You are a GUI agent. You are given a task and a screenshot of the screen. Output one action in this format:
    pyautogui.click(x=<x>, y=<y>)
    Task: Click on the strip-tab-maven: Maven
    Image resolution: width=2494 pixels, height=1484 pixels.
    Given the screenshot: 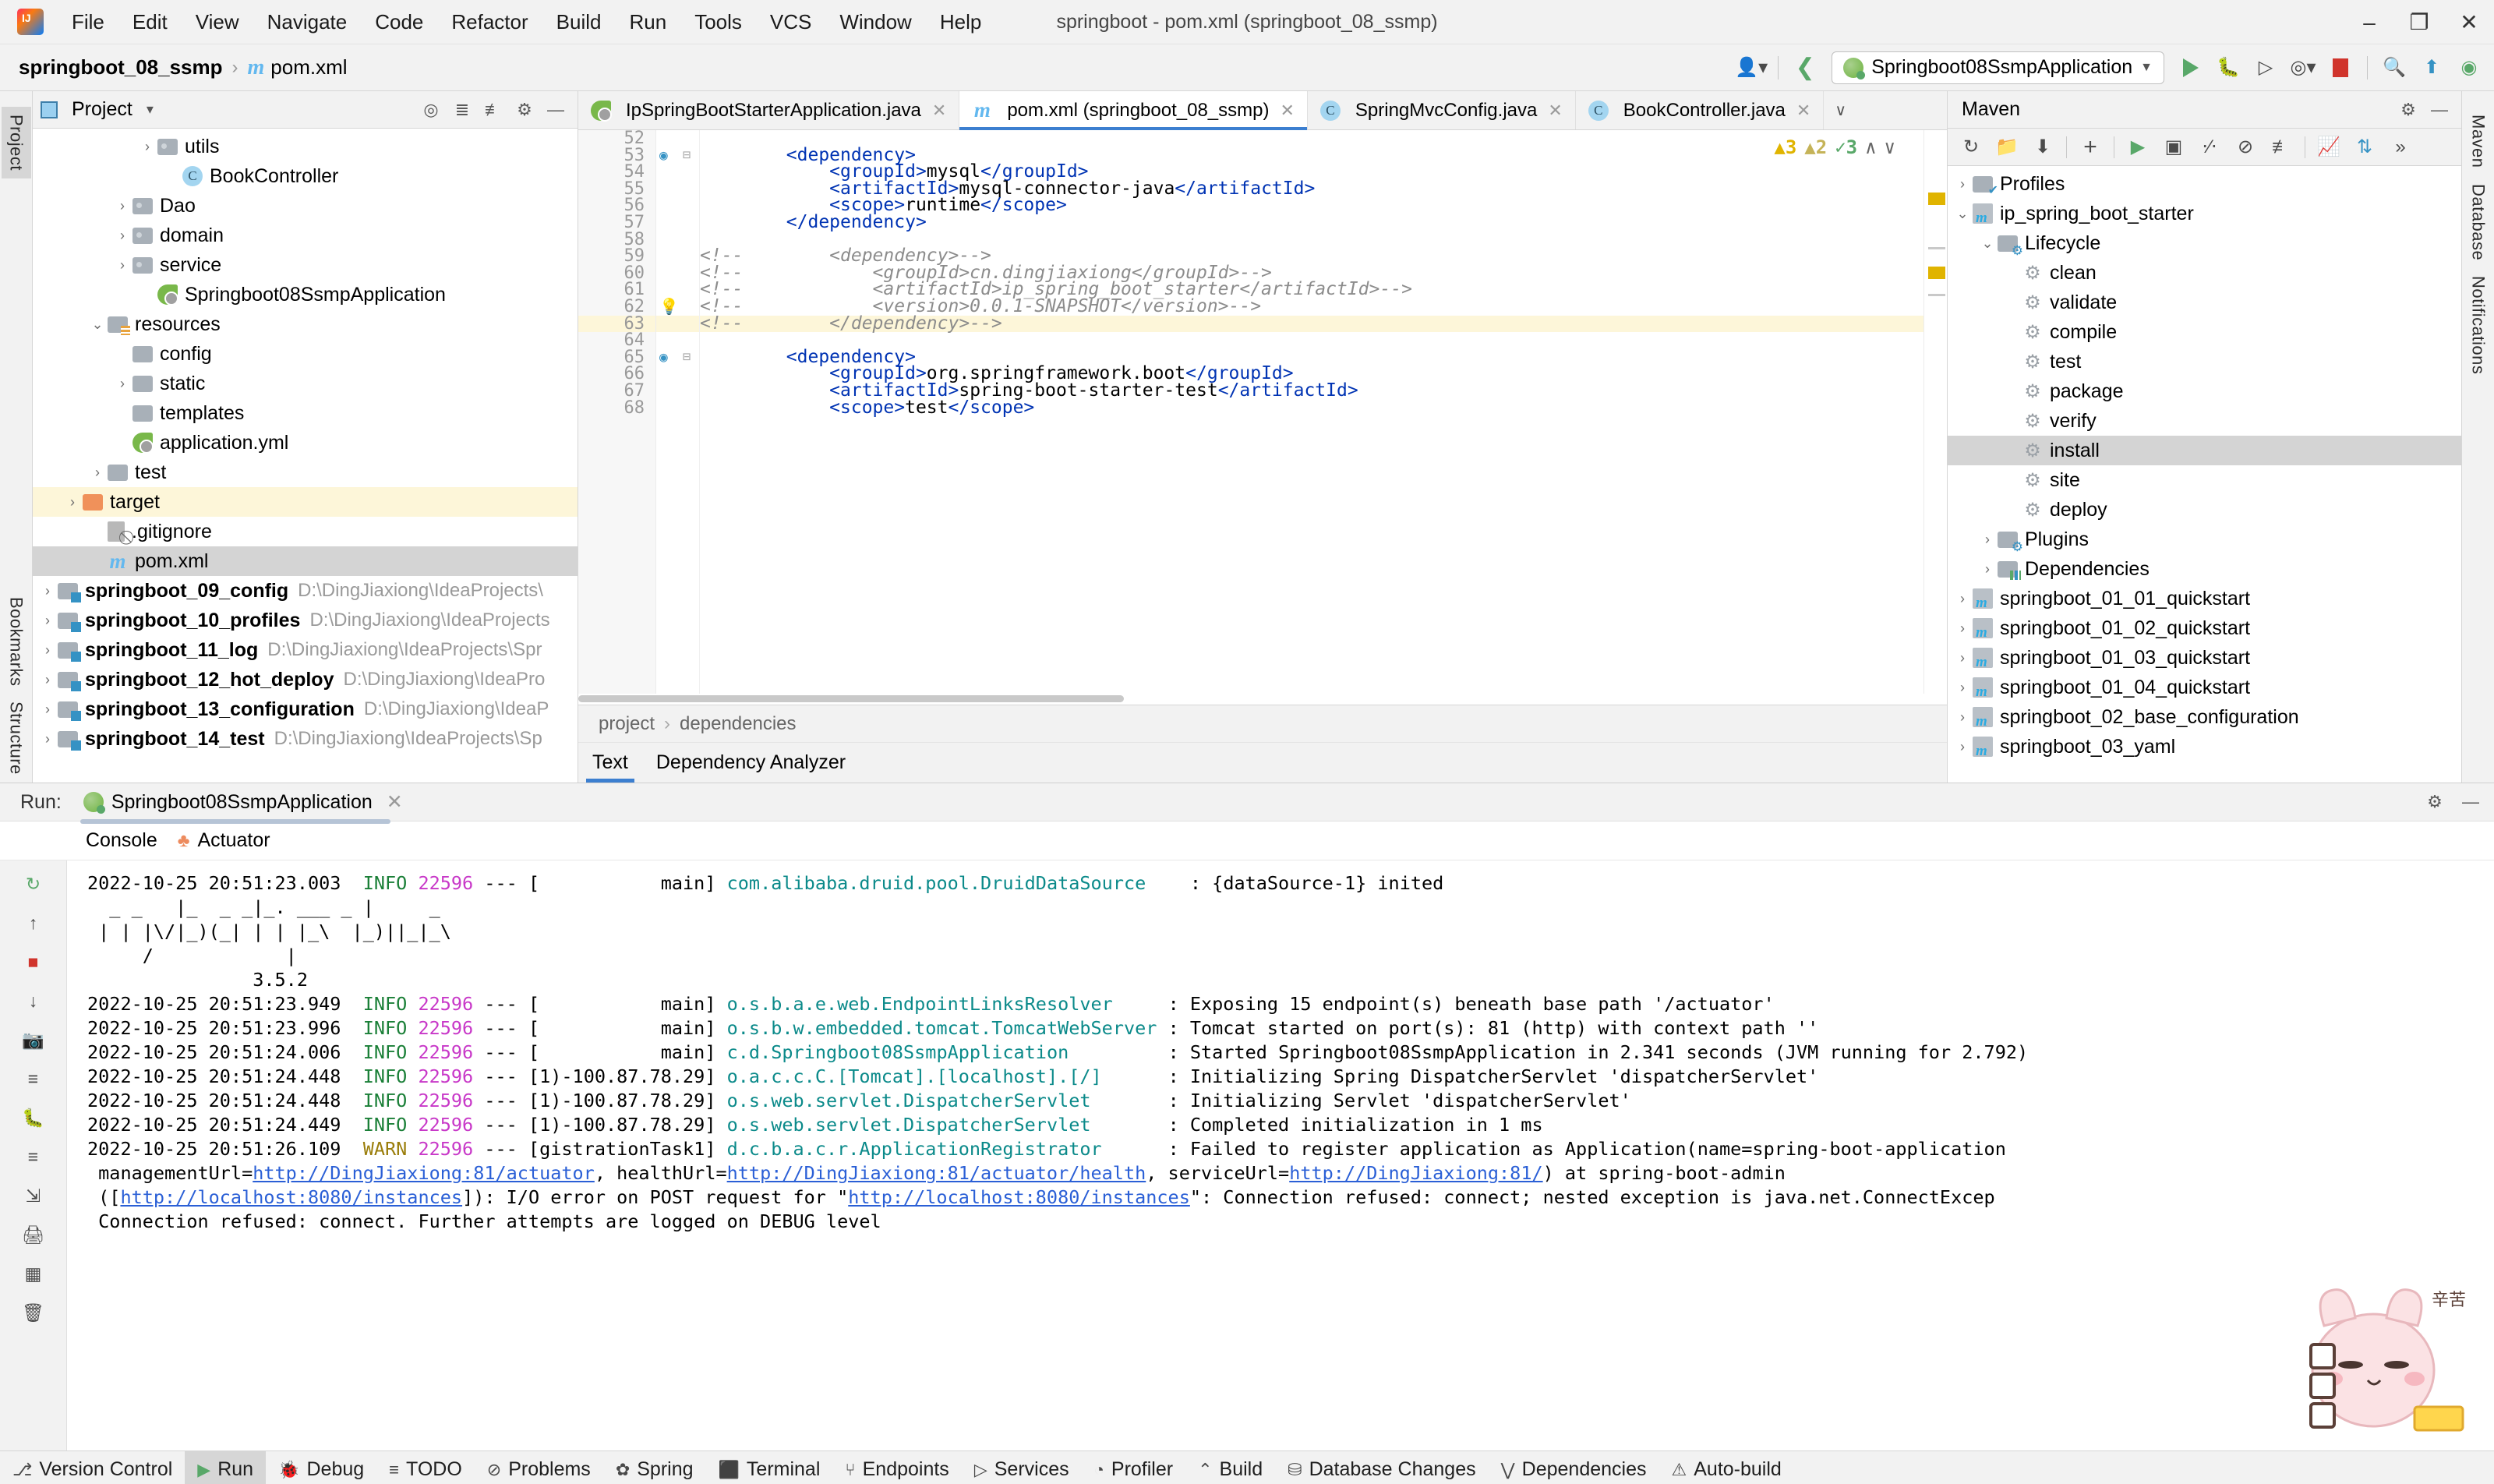 What is the action you would take?
    pyautogui.click(x=2479, y=141)
    